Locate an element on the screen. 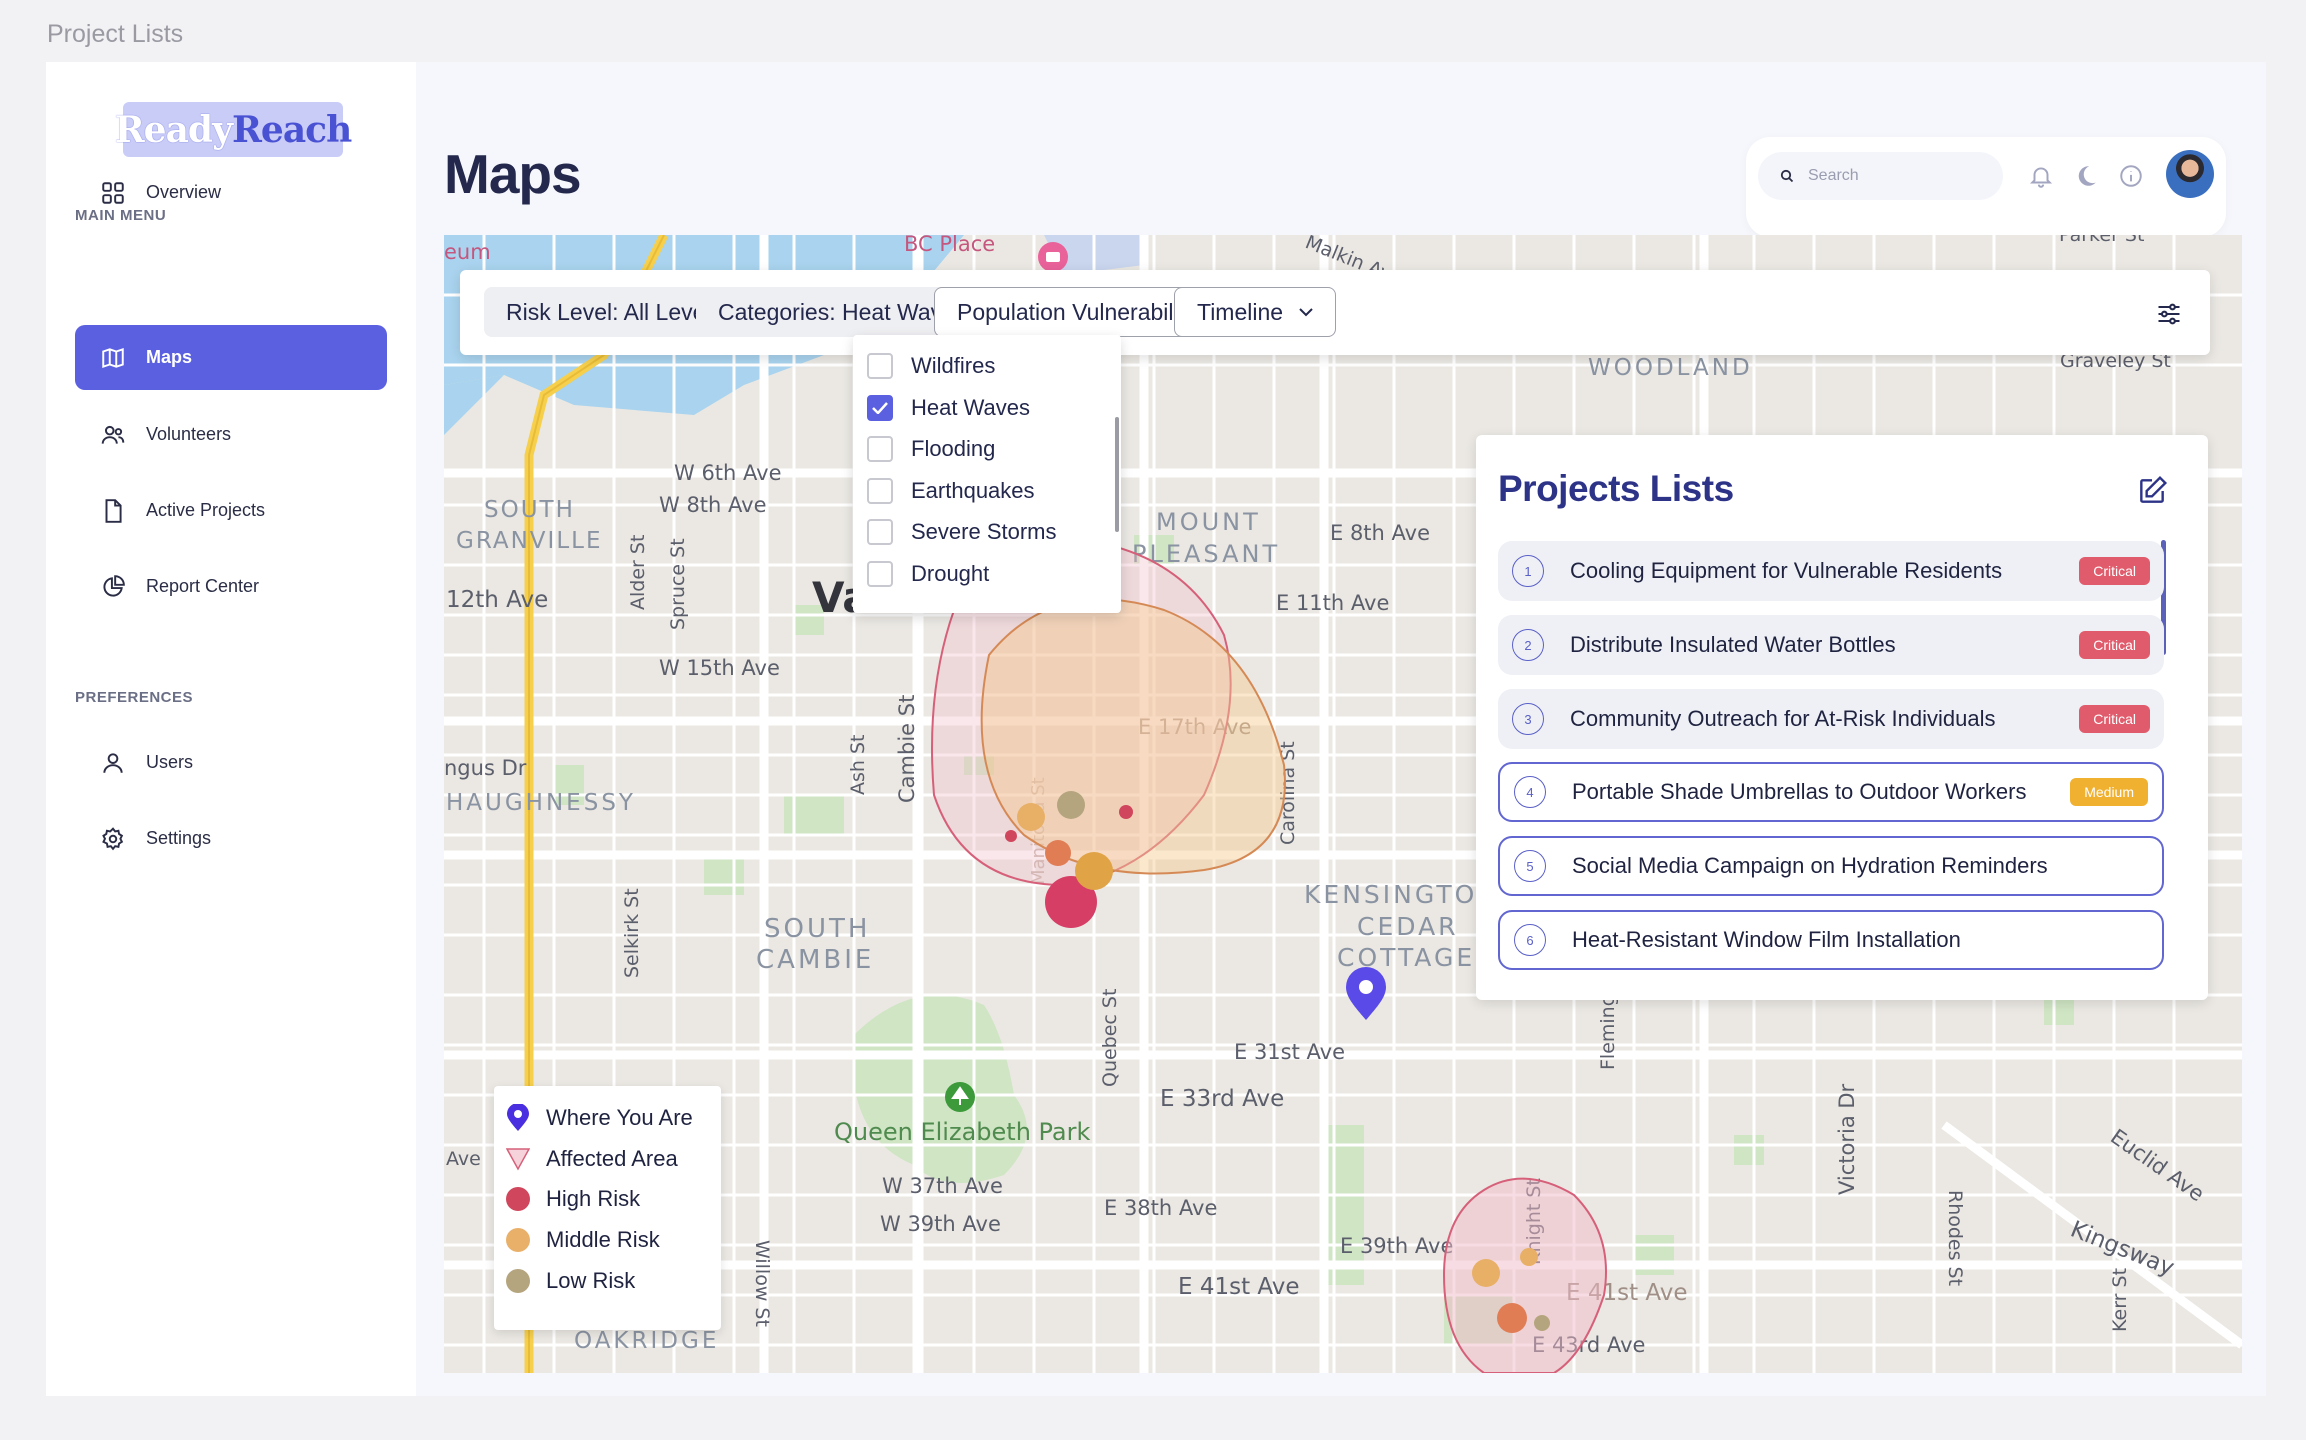 Image resolution: width=2306 pixels, height=1440 pixels. map-label: E 39th Ave is located at coordinates (1396, 1246).